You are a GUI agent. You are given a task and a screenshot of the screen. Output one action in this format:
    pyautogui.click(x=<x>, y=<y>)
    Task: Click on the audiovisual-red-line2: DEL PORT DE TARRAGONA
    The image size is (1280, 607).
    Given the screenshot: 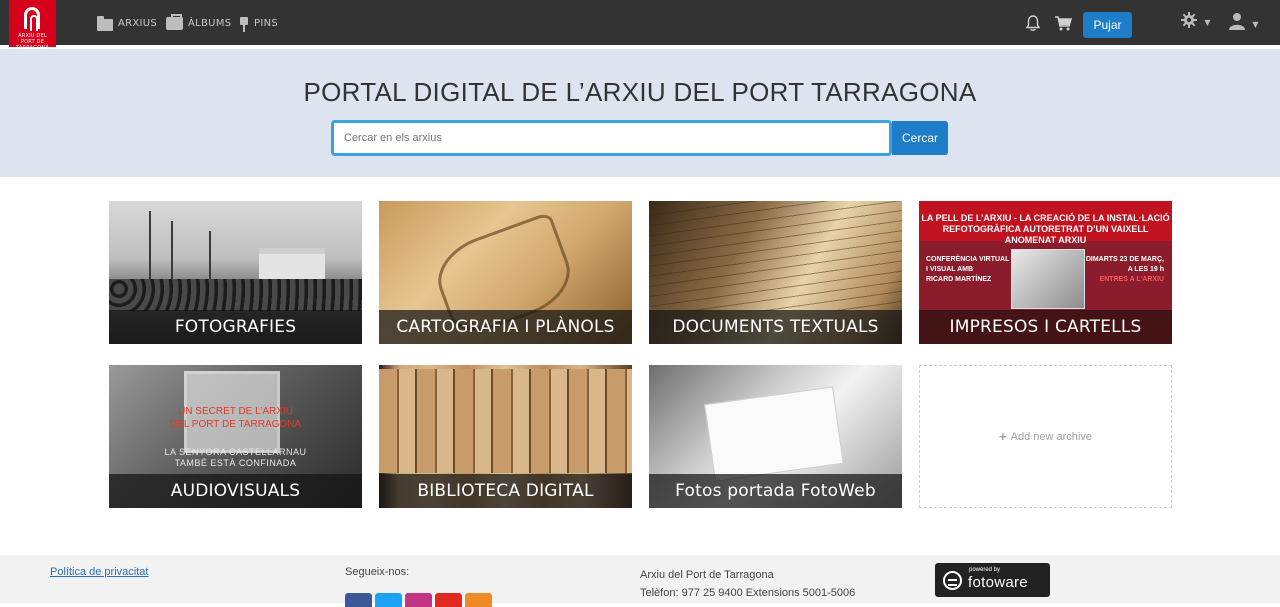 What is the action you would take?
    pyautogui.click(x=235, y=424)
    